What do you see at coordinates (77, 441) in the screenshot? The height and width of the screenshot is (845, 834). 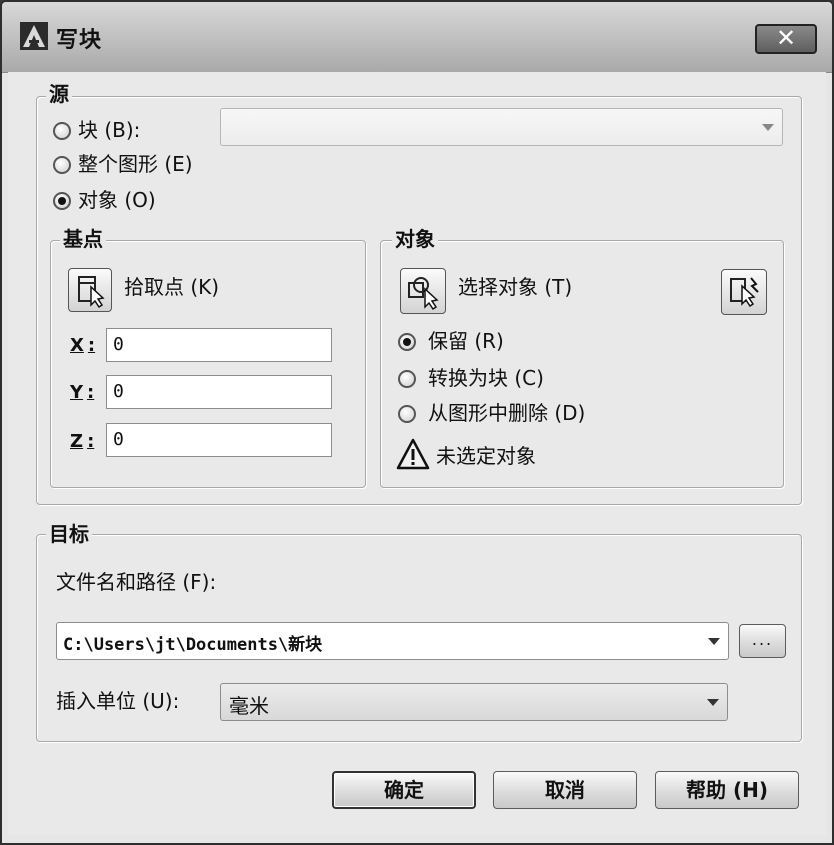 I see `z-label-text: Z` at bounding box center [77, 441].